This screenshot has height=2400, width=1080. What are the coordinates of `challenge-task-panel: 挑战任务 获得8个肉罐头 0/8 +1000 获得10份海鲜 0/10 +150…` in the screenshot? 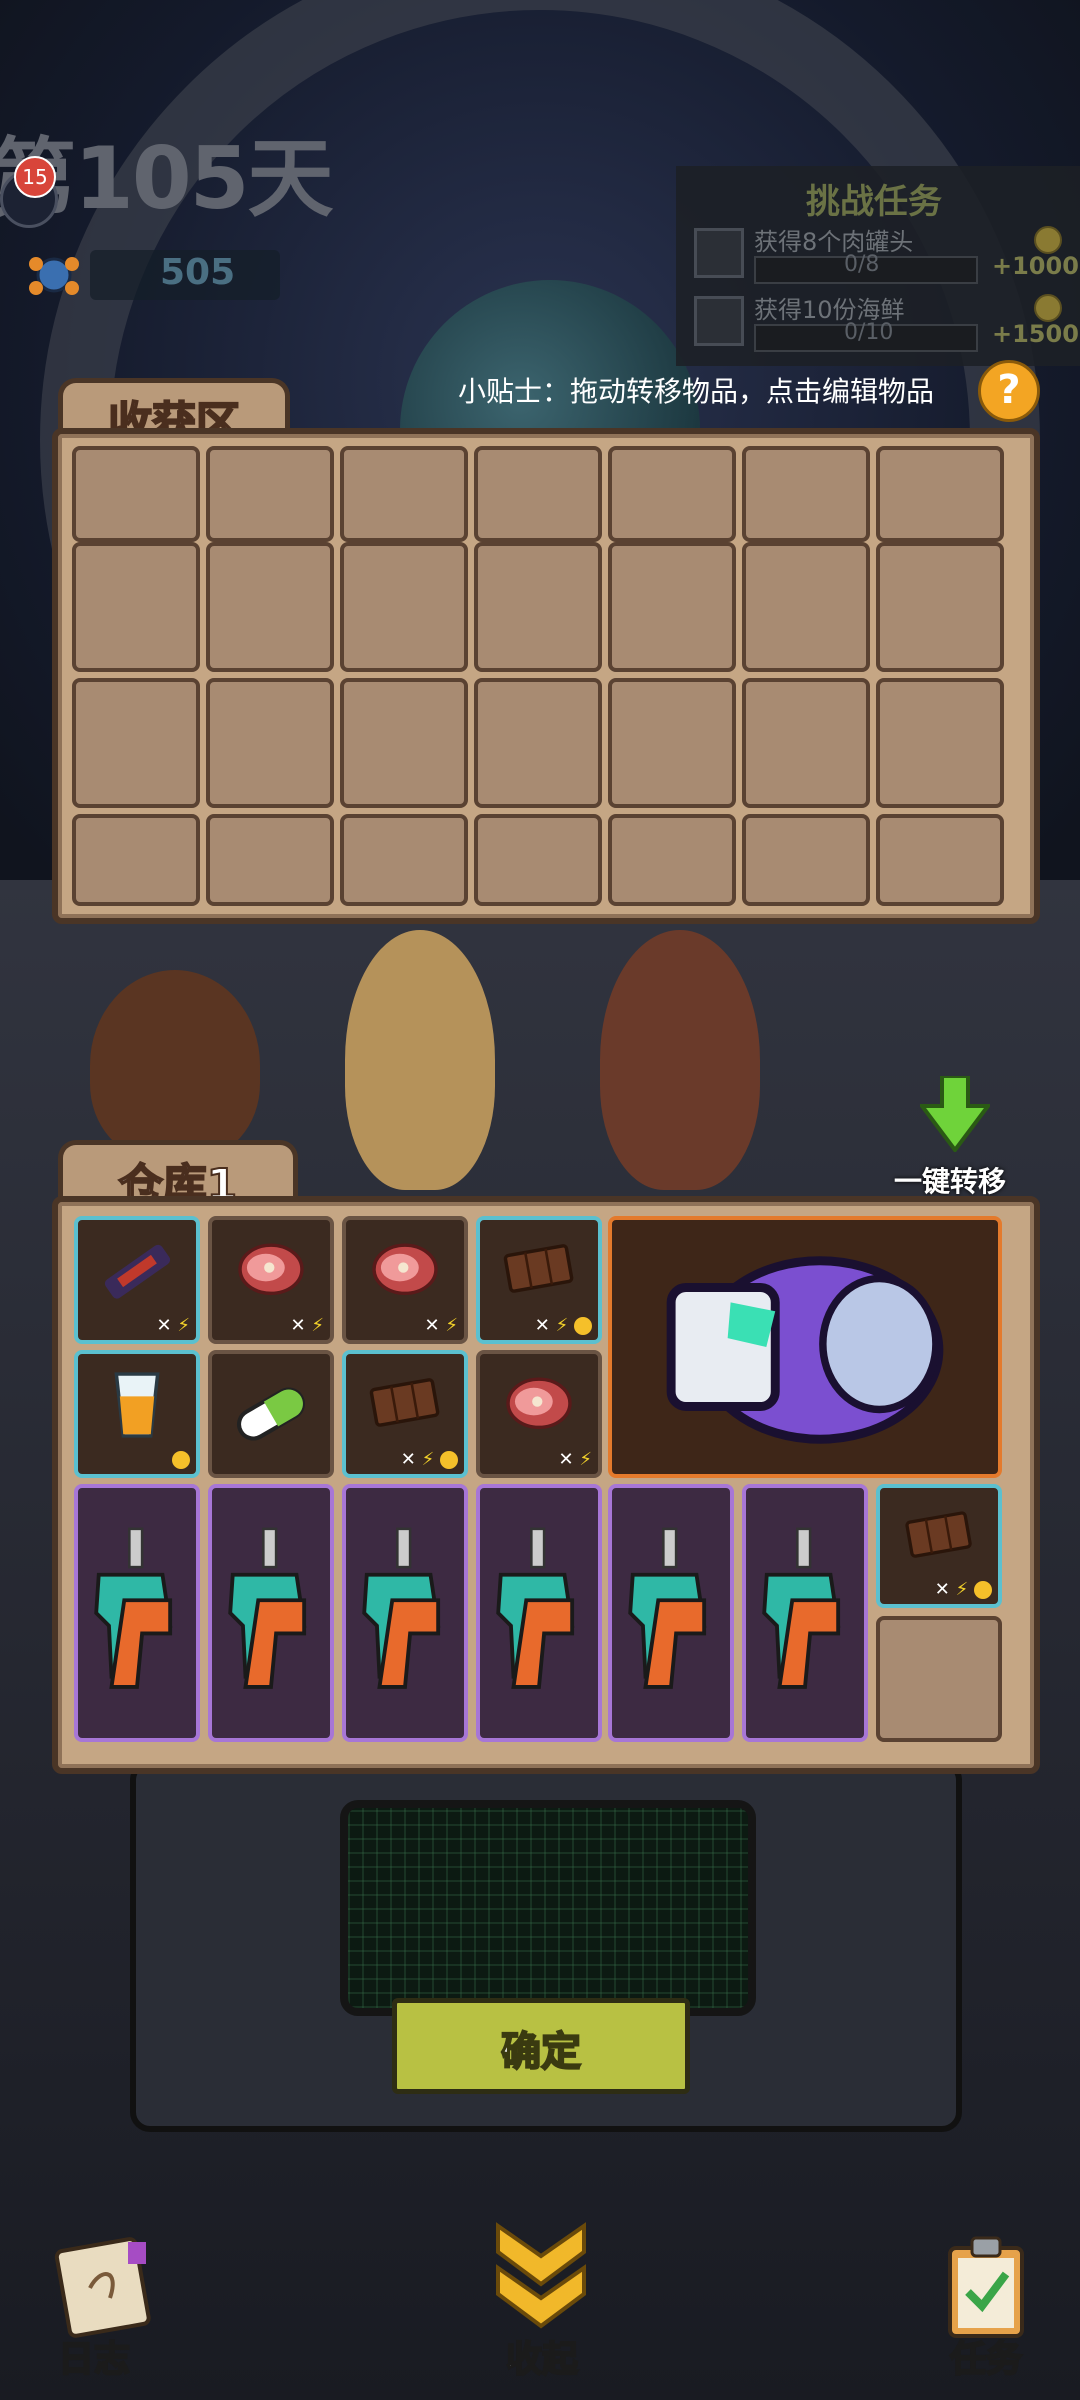 It's located at (878, 266).